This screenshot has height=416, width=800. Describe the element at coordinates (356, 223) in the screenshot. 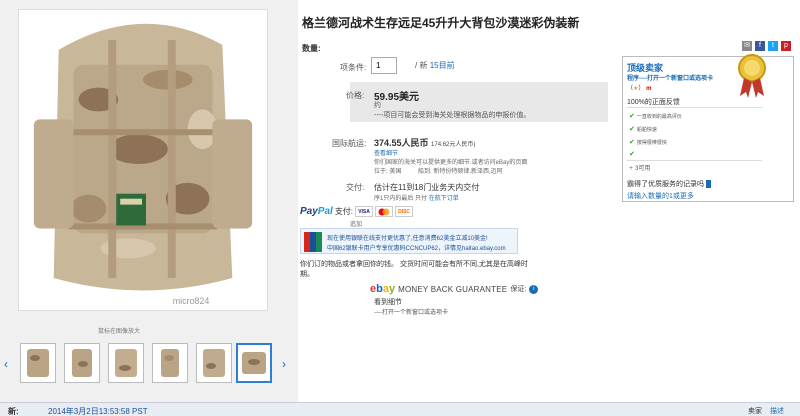

I see `payment-more: 追加` at that location.